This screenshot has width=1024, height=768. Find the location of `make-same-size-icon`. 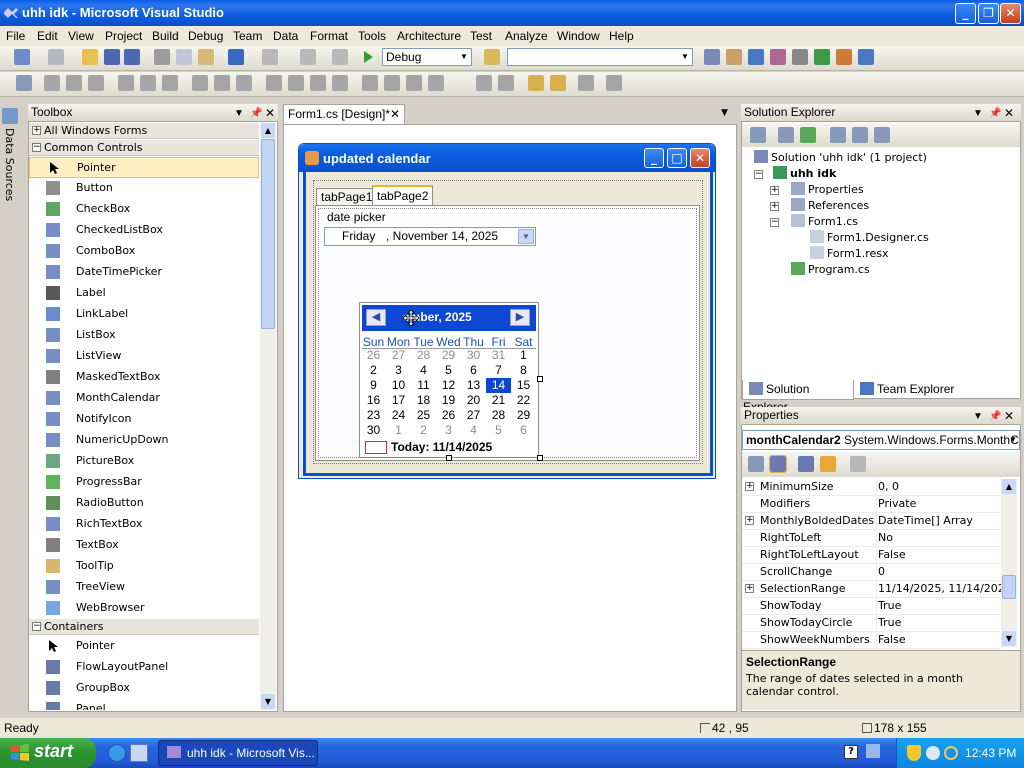

make-same-size-icon is located at coordinates (244, 83).